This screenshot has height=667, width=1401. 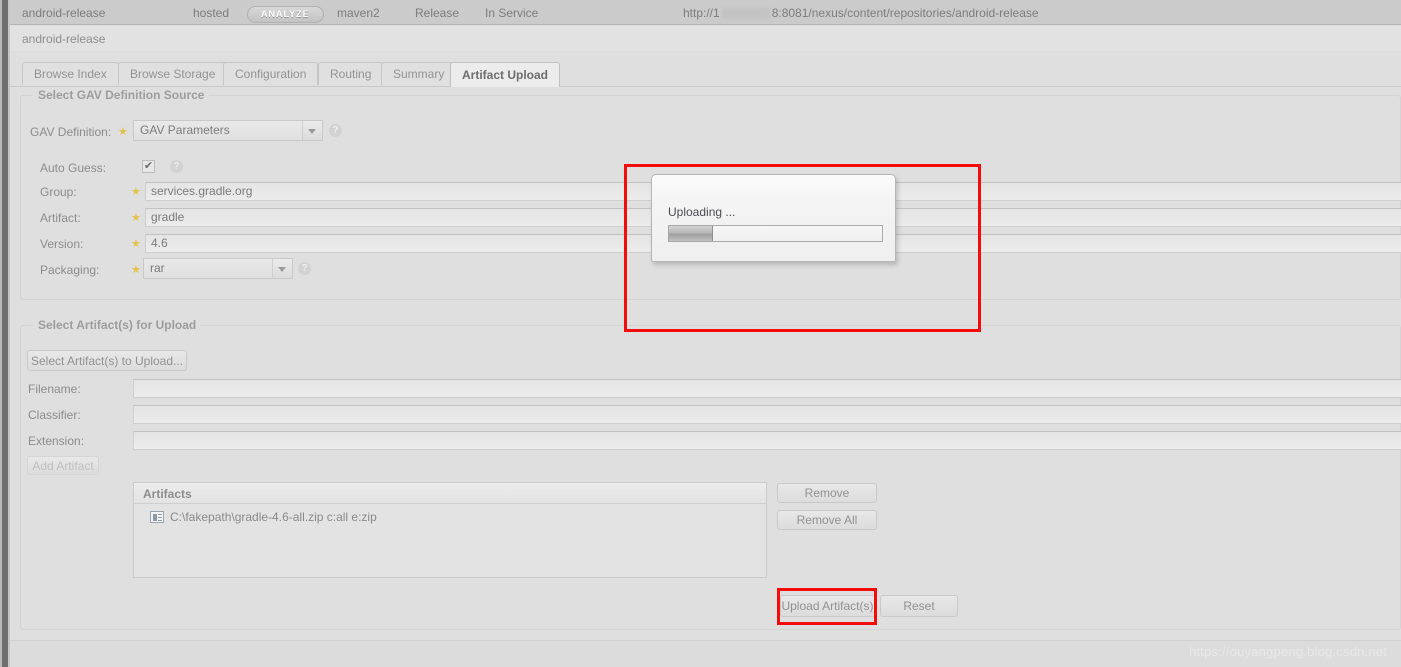 I want to click on auto-guess-help-icon: ?, so click(x=176, y=166).